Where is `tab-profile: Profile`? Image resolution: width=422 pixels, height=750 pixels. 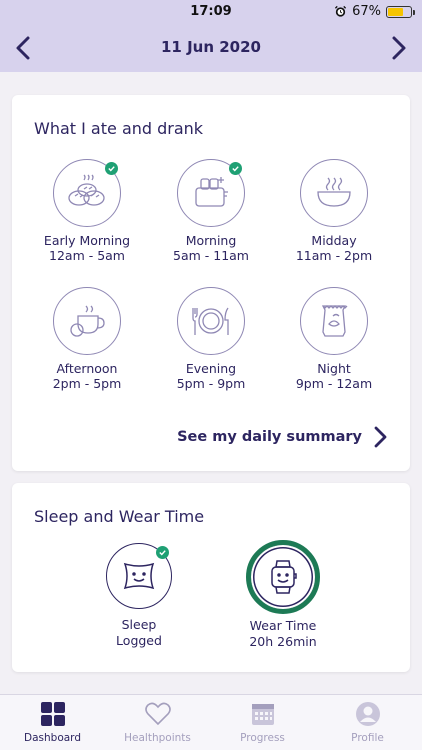
tab-profile: Profile is located at coordinates (367, 722).